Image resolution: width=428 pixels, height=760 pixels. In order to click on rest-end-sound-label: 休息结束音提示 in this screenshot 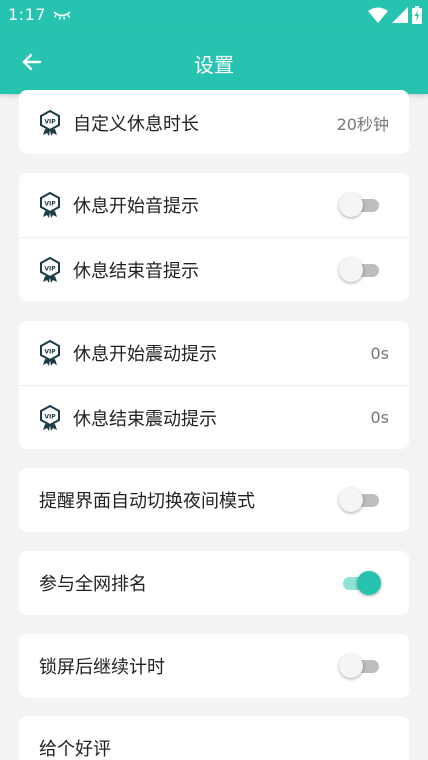, I will do `click(136, 271)`.